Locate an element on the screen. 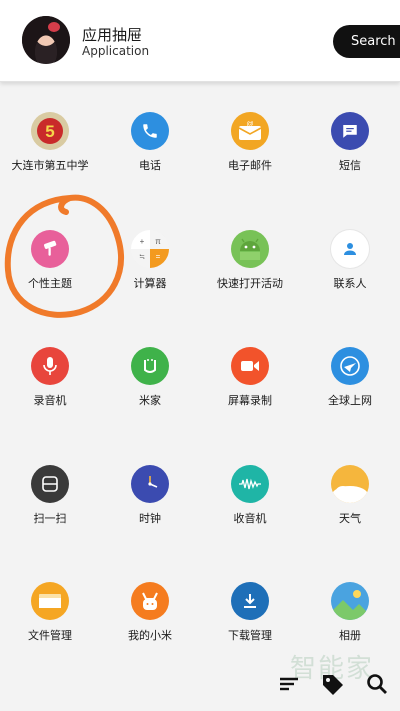  calculator-icon: + π ≒ = is located at coordinates (150, 249).